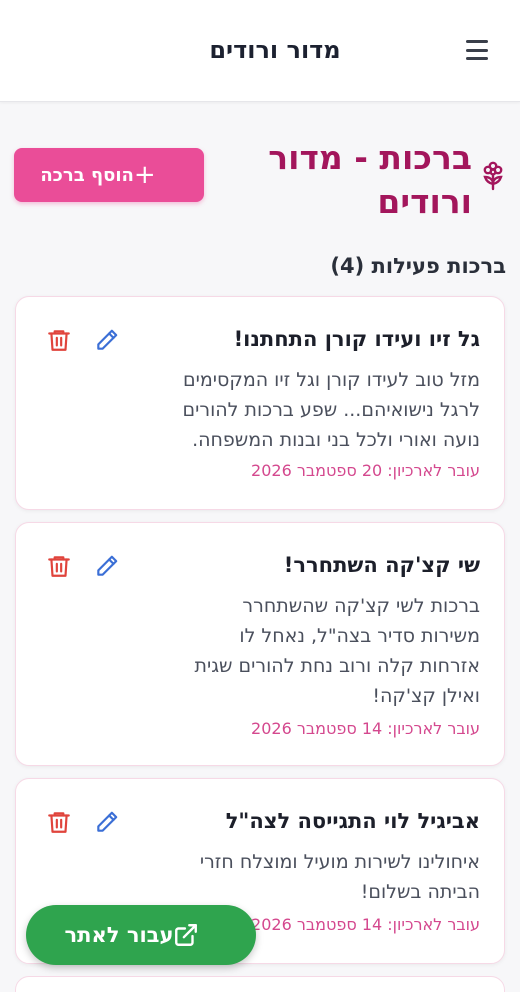 The width and height of the screenshot is (520, 992). Describe the element at coordinates (352, 821) in the screenshot. I see `card-title: אביגיל לוי התגייסה לצה"ל` at that location.